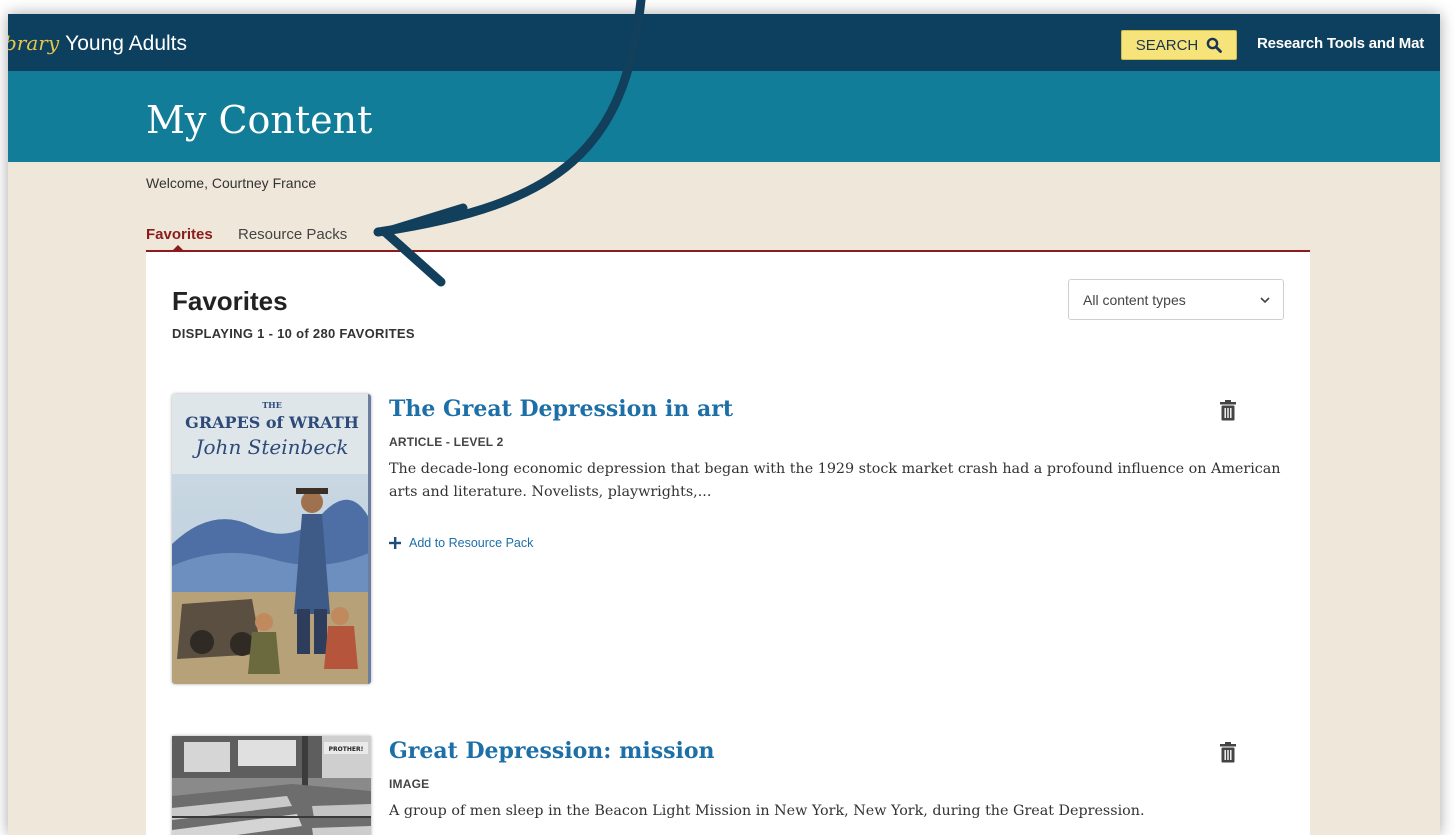 The width and height of the screenshot is (1455, 835). What do you see at coordinates (724, 116) in the screenshot?
I see `page-hero-banner: My Content` at bounding box center [724, 116].